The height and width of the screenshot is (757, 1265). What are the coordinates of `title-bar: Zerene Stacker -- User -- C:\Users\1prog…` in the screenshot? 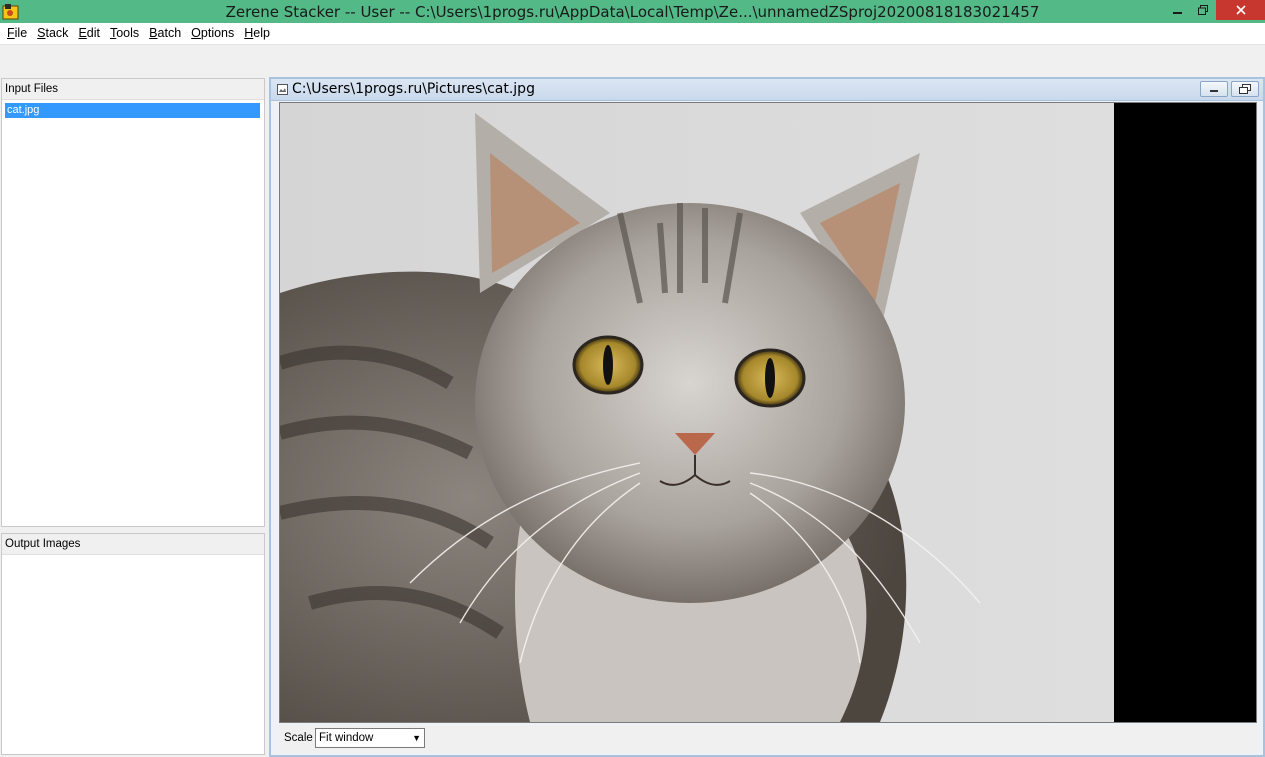 It's located at (632, 11).